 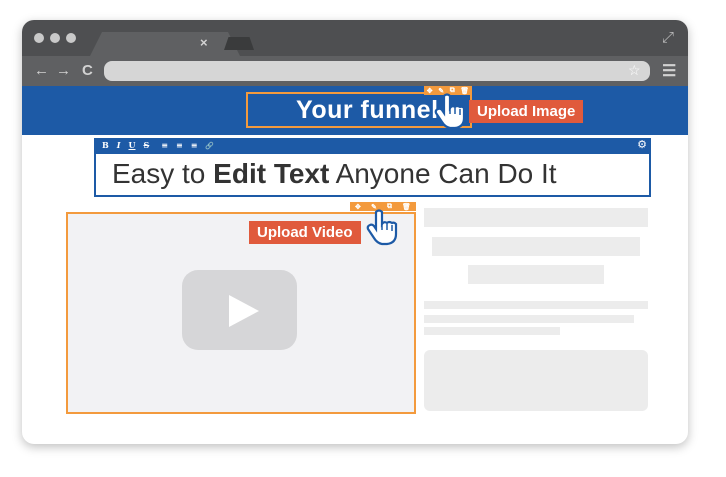 What do you see at coordinates (71, 38) in the screenshot?
I see `maximize-window-dot` at bounding box center [71, 38].